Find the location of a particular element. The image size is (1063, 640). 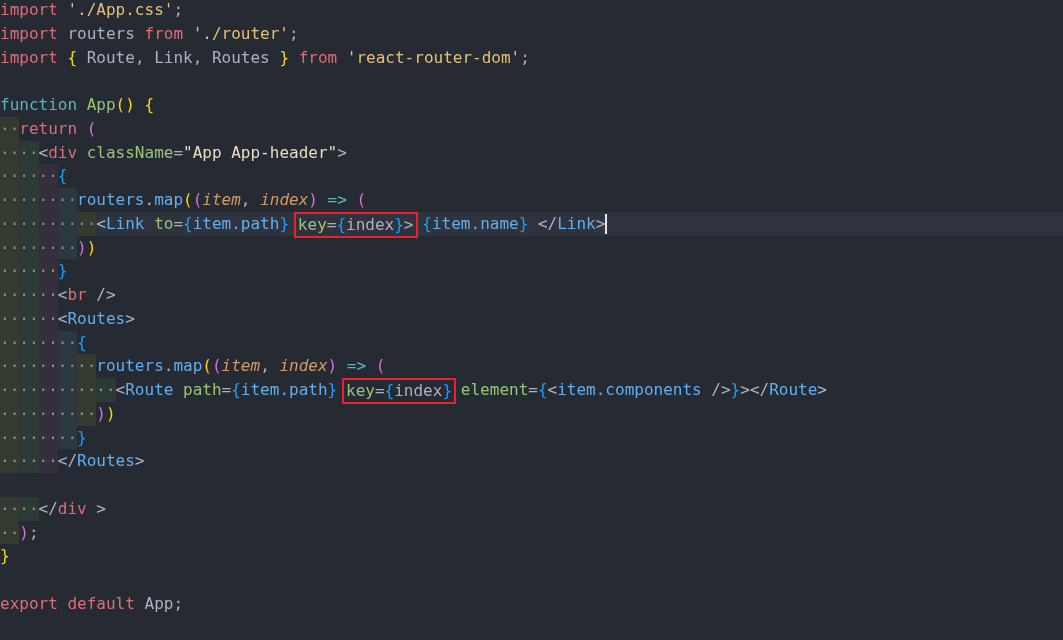

code-text: import { Route, Link, Routes } from 'react-router-dom'; is located at coordinates (265, 57).